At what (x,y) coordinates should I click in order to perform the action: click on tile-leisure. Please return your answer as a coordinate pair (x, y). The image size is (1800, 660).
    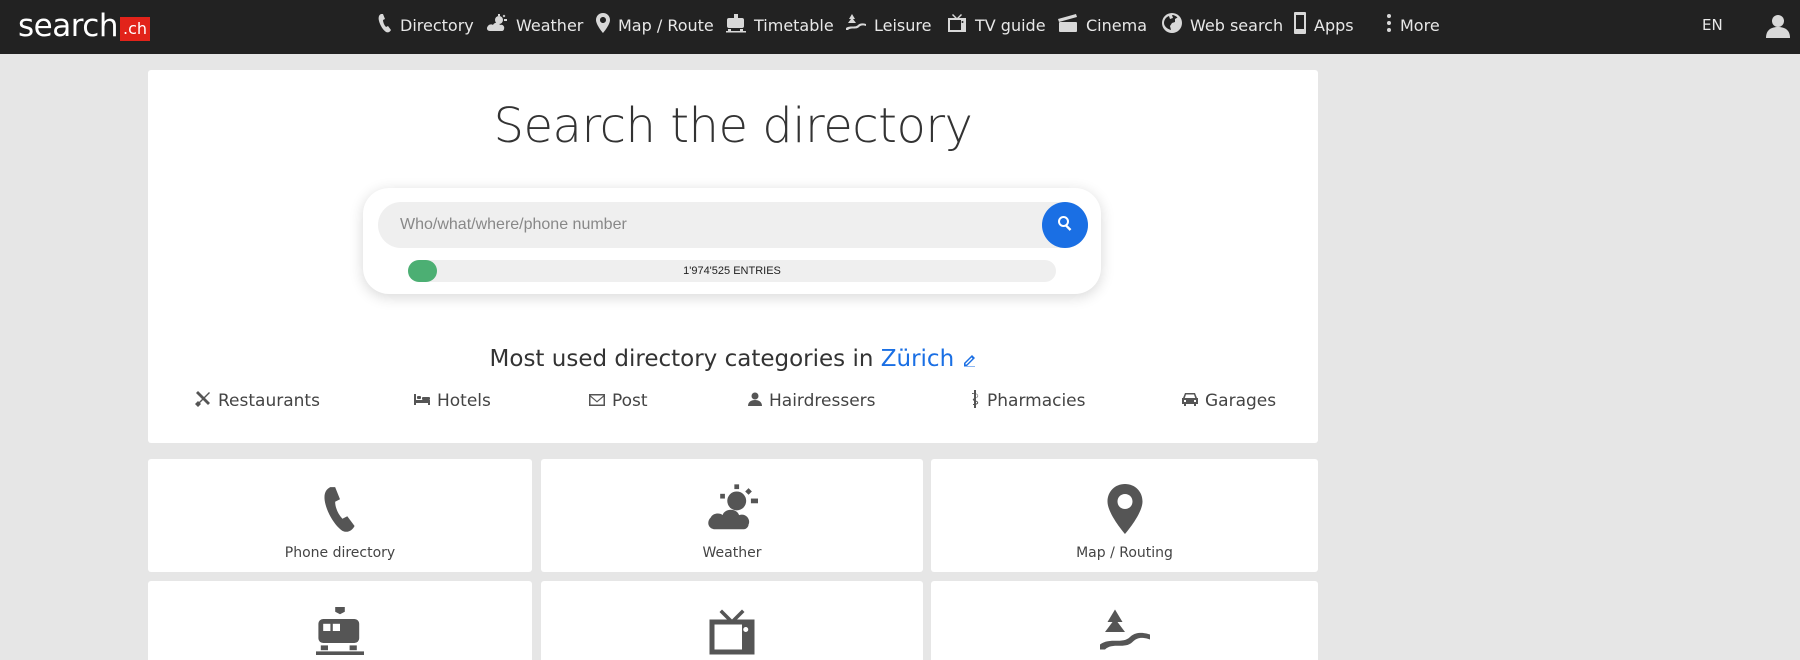
    Looking at the image, I should click on (1124, 620).